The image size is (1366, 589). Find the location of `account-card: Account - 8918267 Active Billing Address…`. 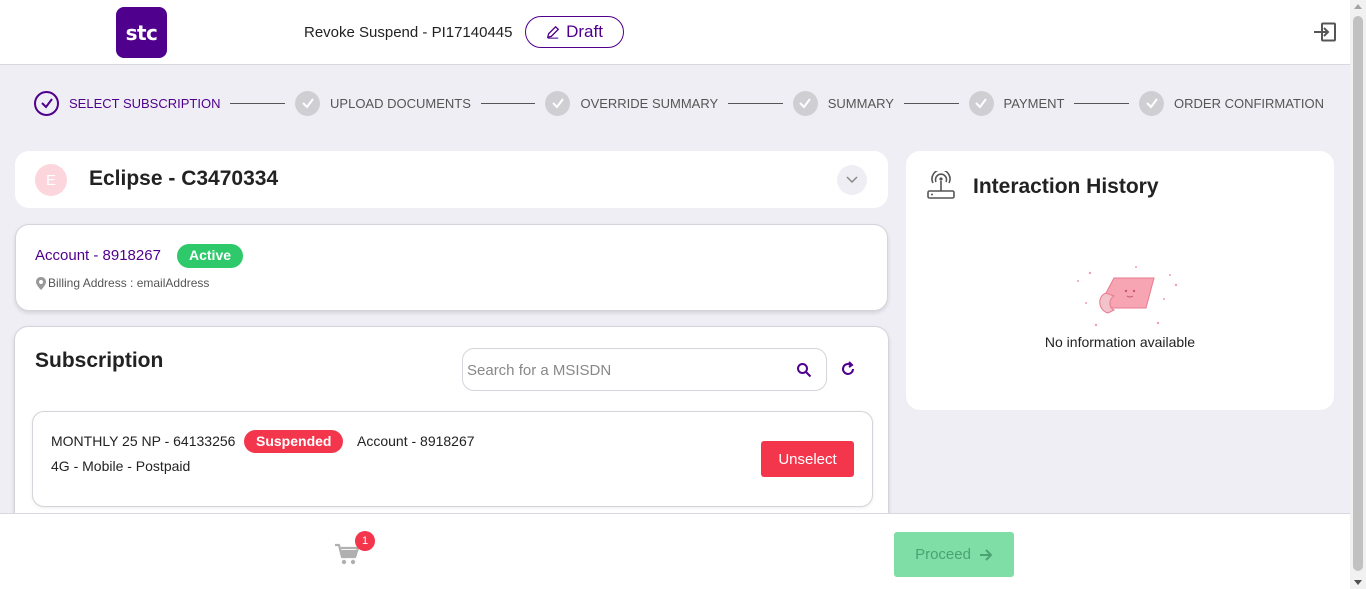

account-card: Account - 8918267 Active Billing Address… is located at coordinates (451, 267).